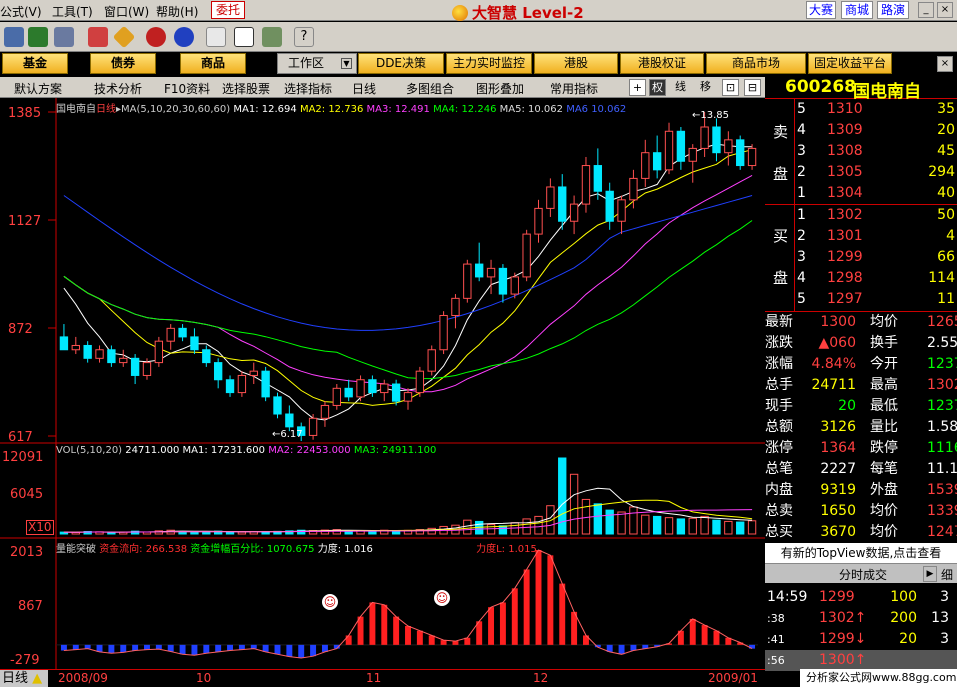 The width and height of the screenshot is (957, 687). I want to click on menu-tools: 工具(T), so click(72, 11).